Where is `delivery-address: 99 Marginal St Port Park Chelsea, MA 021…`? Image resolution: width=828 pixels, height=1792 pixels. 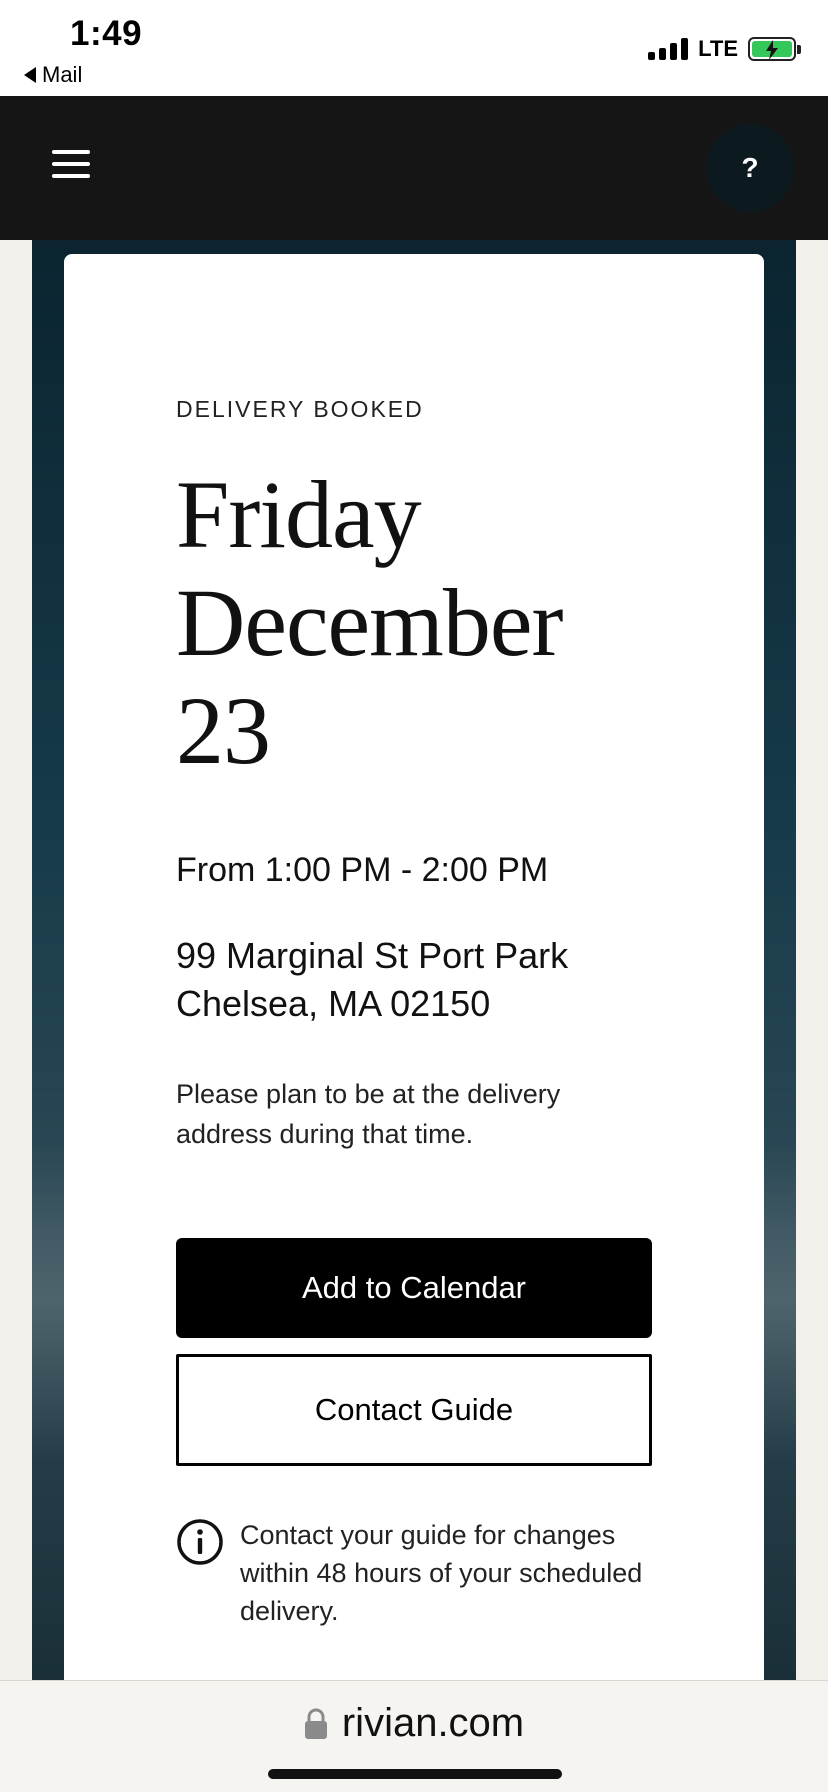 delivery-address: 99 Marginal St Port Park Chelsea, MA 021… is located at coordinates (416, 980).